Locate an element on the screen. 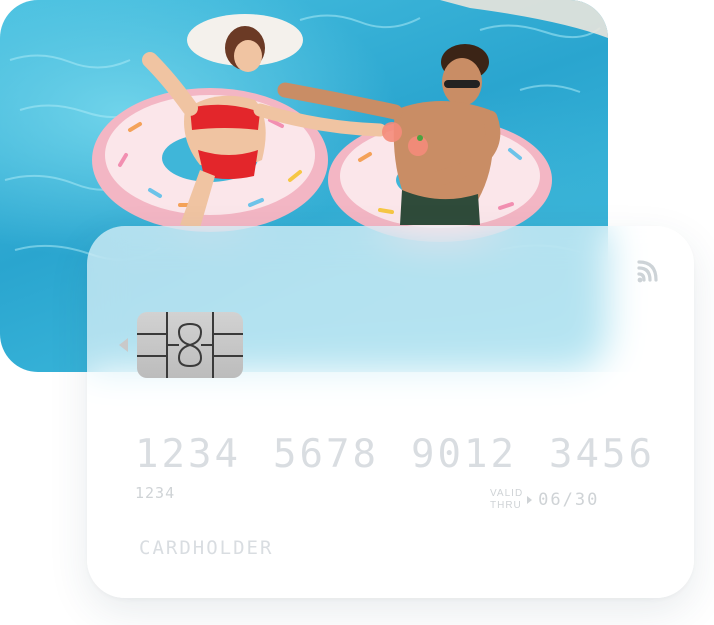  card-number-group-4: 3456 is located at coordinates (602, 454).